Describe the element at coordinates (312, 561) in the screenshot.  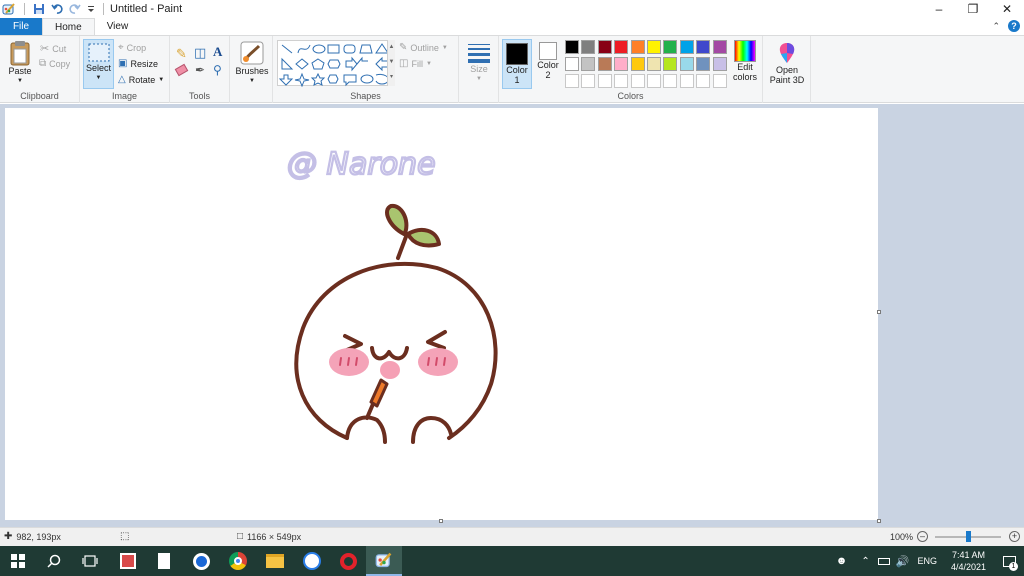
I see `taskbar-app-zalo` at that location.